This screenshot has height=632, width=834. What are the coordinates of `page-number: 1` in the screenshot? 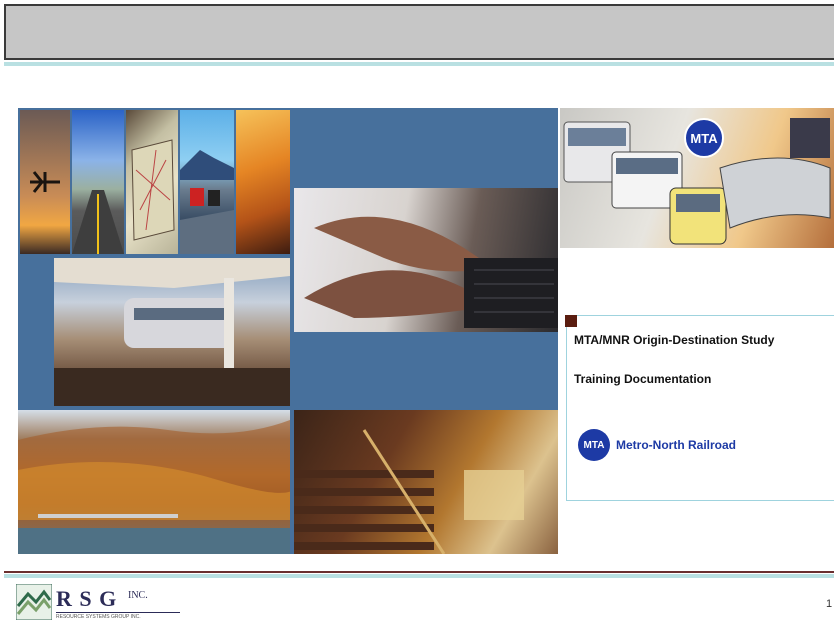 It's located at (829, 604).